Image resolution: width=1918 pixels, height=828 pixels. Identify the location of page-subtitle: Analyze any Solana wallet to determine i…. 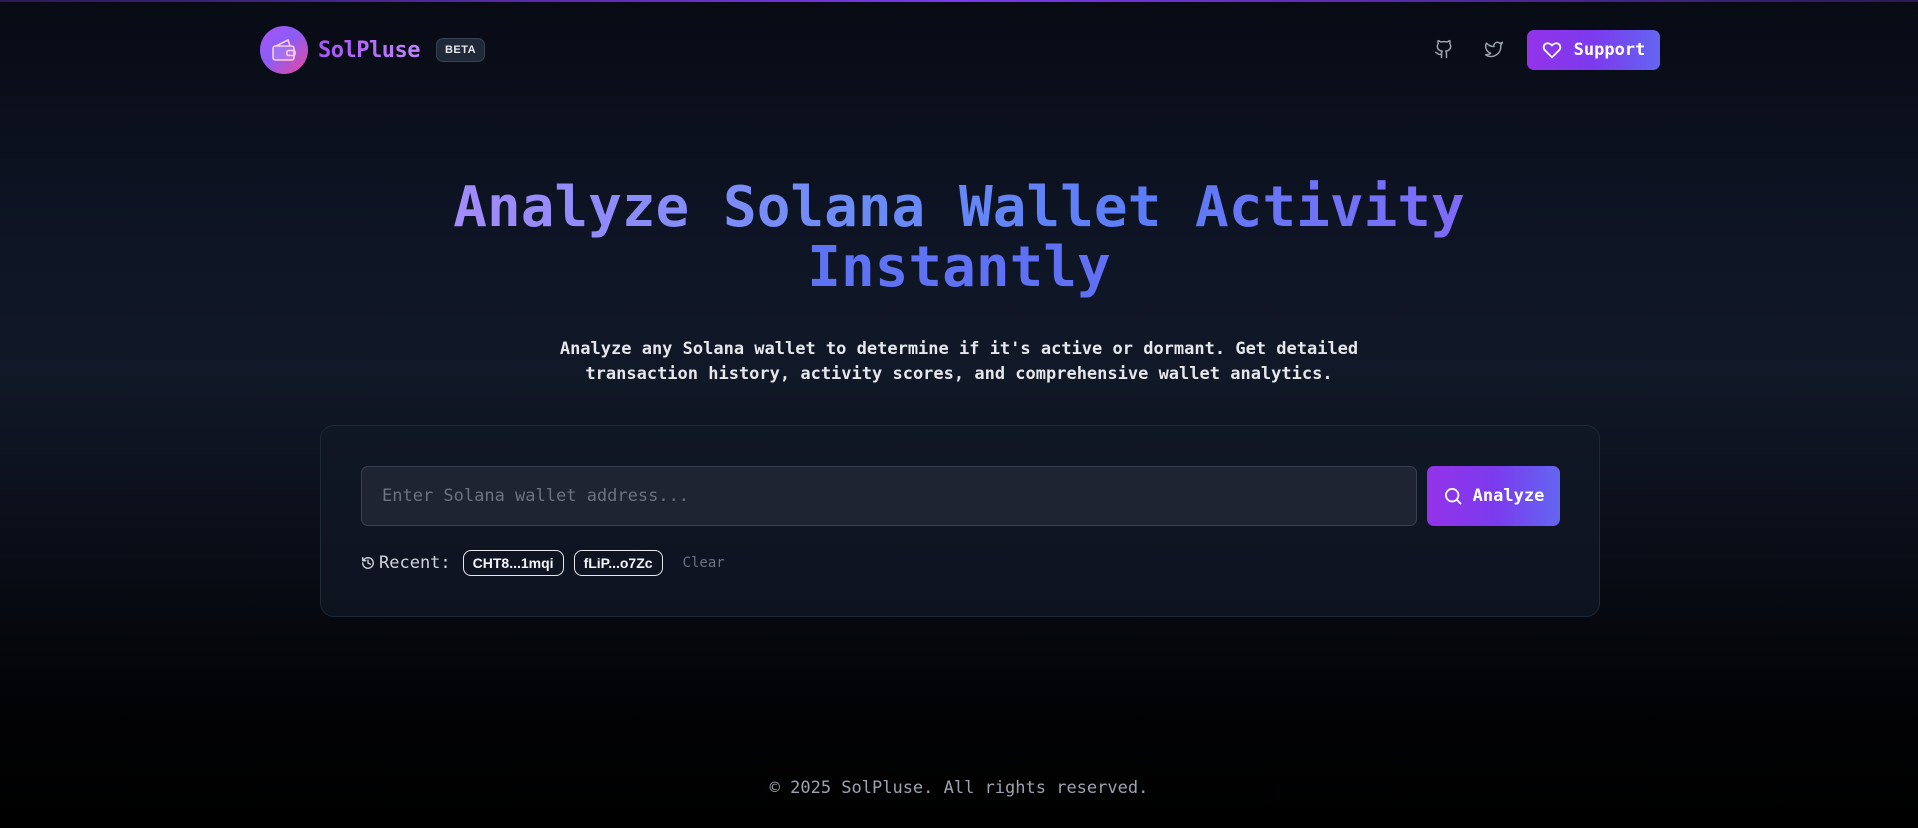
(959, 362).